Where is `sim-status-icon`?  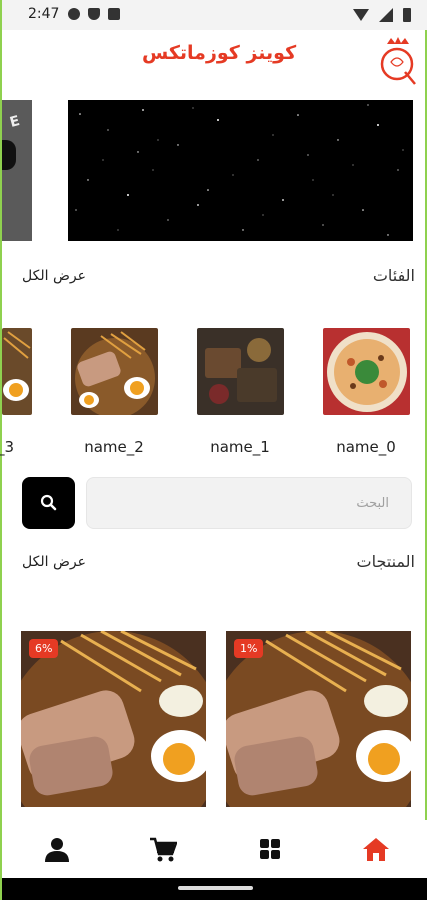
sim-status-icon is located at coordinates (114, 14).